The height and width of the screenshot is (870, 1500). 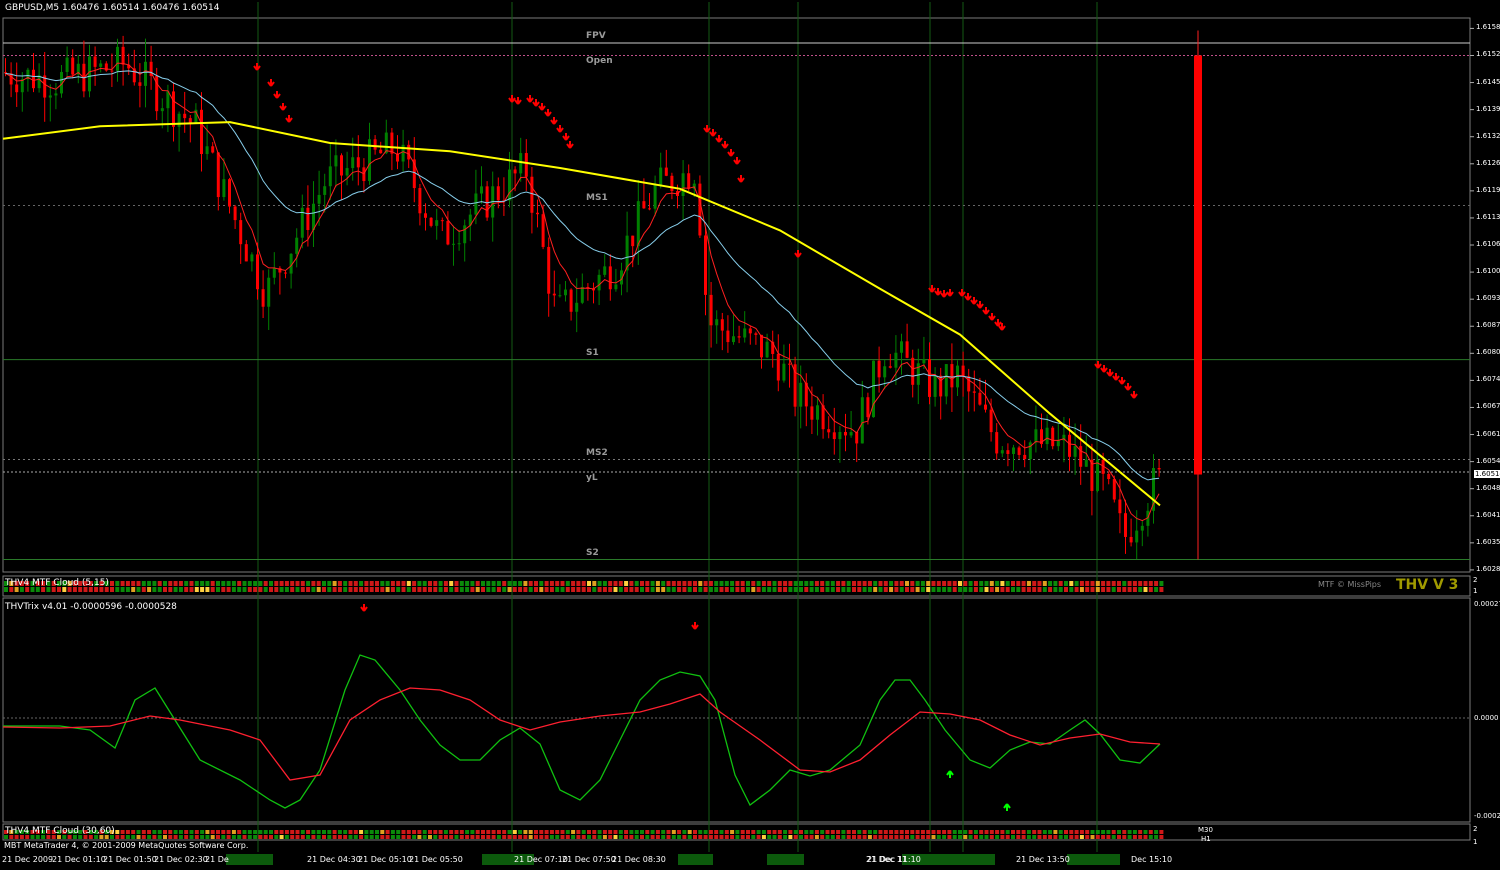 I want to click on price-axis-label: 1.60350, so click(x=1488, y=541).